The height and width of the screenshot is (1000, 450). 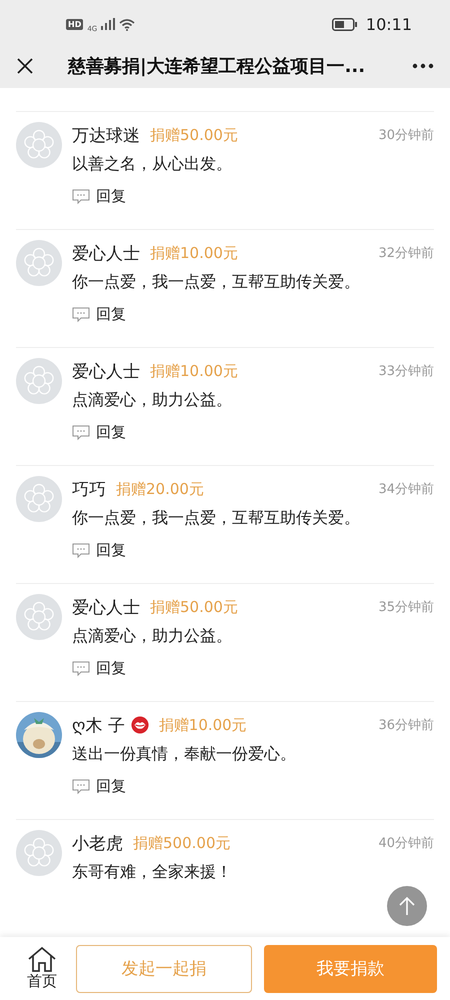 What do you see at coordinates (152, 164) in the screenshot?
I see `comment-text: 以善之名，从心出发。` at bounding box center [152, 164].